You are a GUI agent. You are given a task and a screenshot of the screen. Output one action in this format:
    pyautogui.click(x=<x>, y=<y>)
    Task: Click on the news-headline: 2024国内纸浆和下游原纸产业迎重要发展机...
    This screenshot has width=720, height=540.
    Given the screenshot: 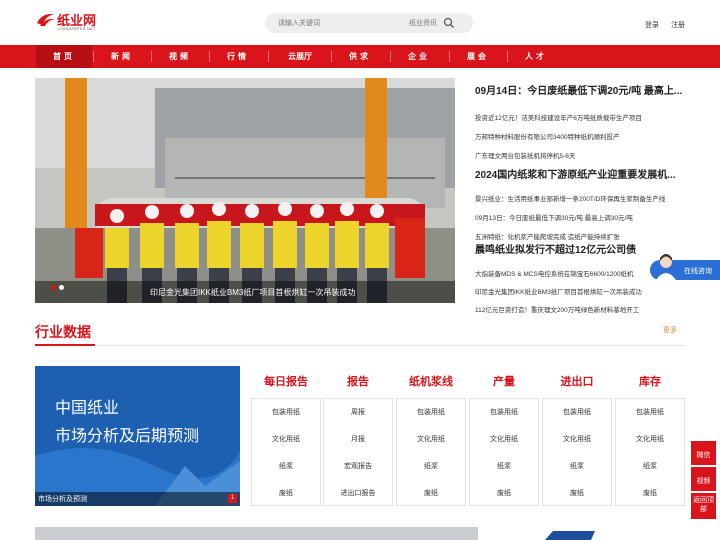 What is the action you would take?
    pyautogui.click(x=580, y=173)
    